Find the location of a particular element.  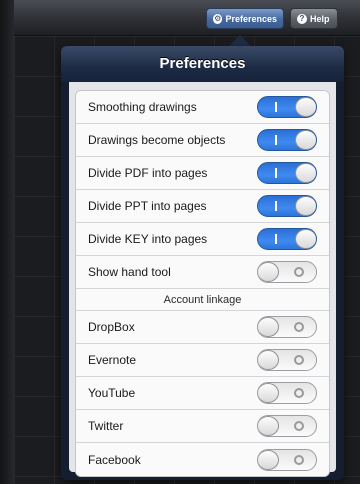

preferences-button: ⚙ Preferences is located at coordinates (245, 18).